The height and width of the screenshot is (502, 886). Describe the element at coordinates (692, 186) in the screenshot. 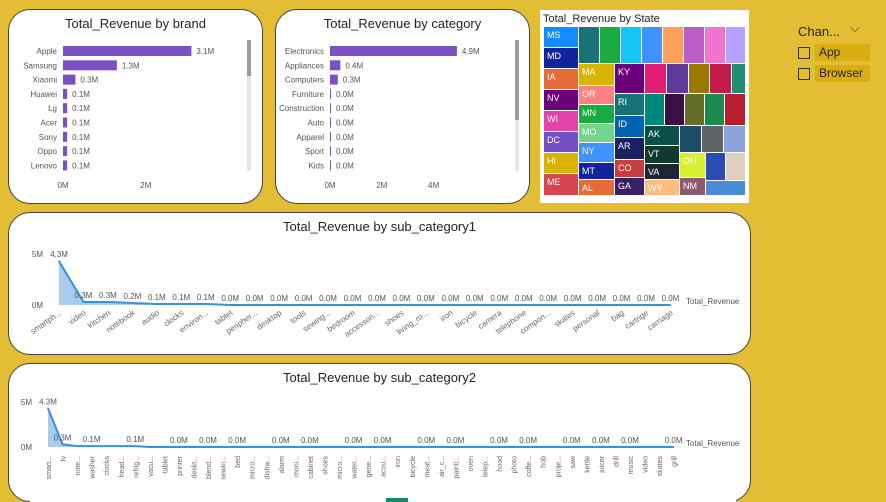

I see `treemap-cell: NM` at that location.